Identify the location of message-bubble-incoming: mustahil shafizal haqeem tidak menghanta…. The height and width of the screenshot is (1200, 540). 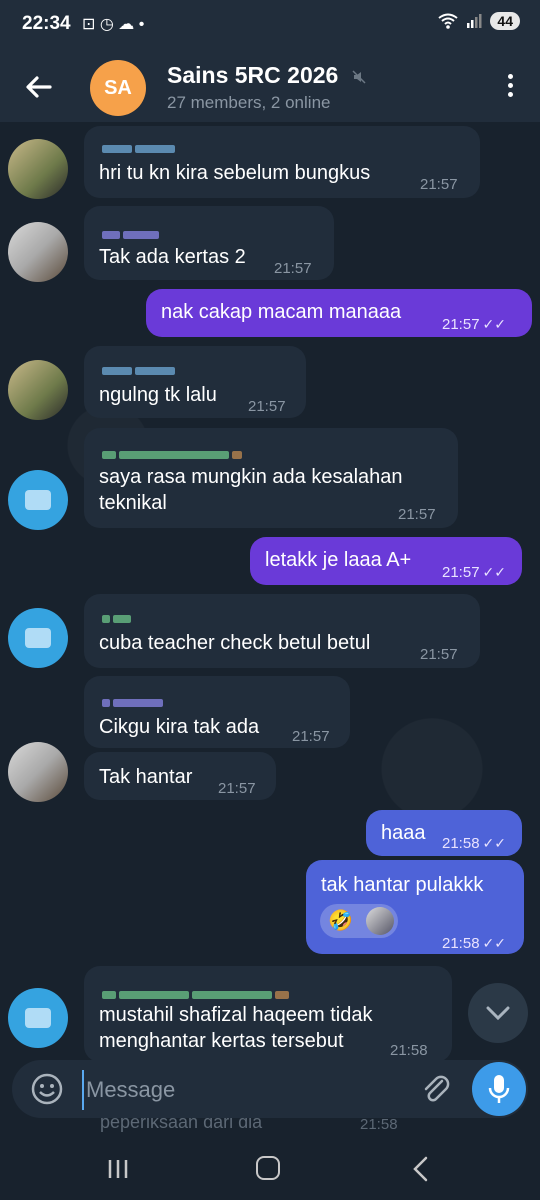
(268, 1014).